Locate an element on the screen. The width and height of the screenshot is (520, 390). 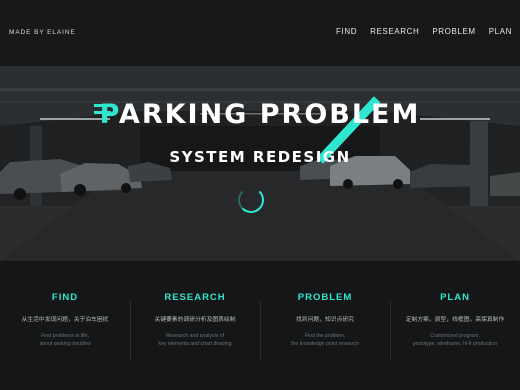
main-nav: FIND RESEARCH PROBLEM PLAN is located at coordinates (424, 31).